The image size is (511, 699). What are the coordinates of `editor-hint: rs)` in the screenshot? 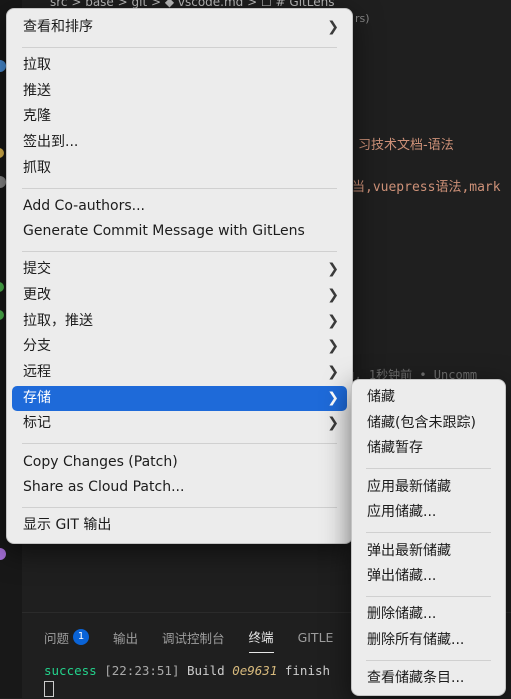 It's located at (362, 18).